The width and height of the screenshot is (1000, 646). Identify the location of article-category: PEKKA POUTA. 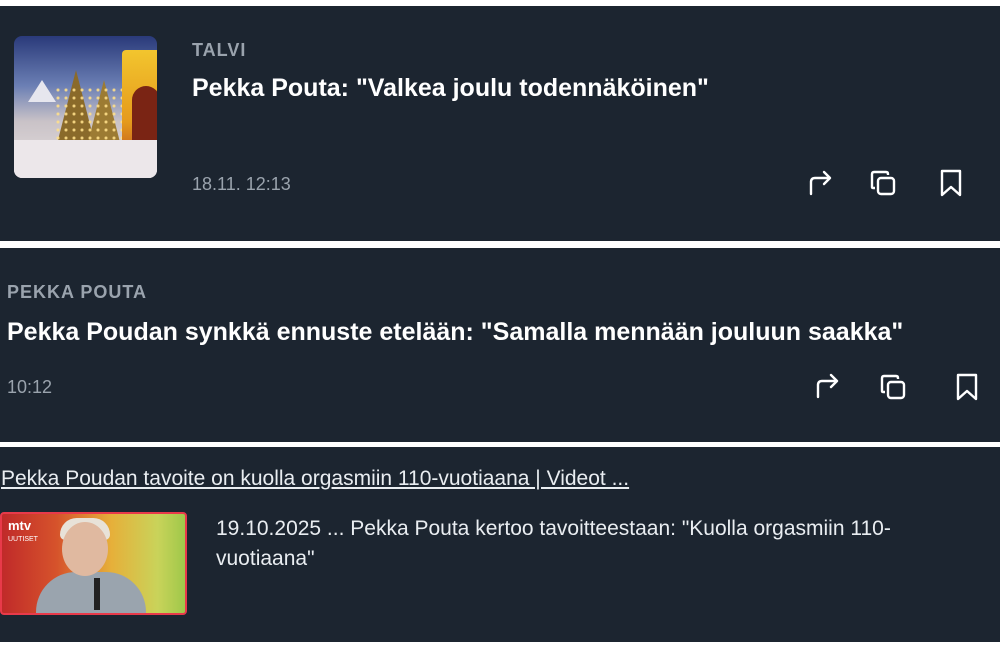
(77, 292).